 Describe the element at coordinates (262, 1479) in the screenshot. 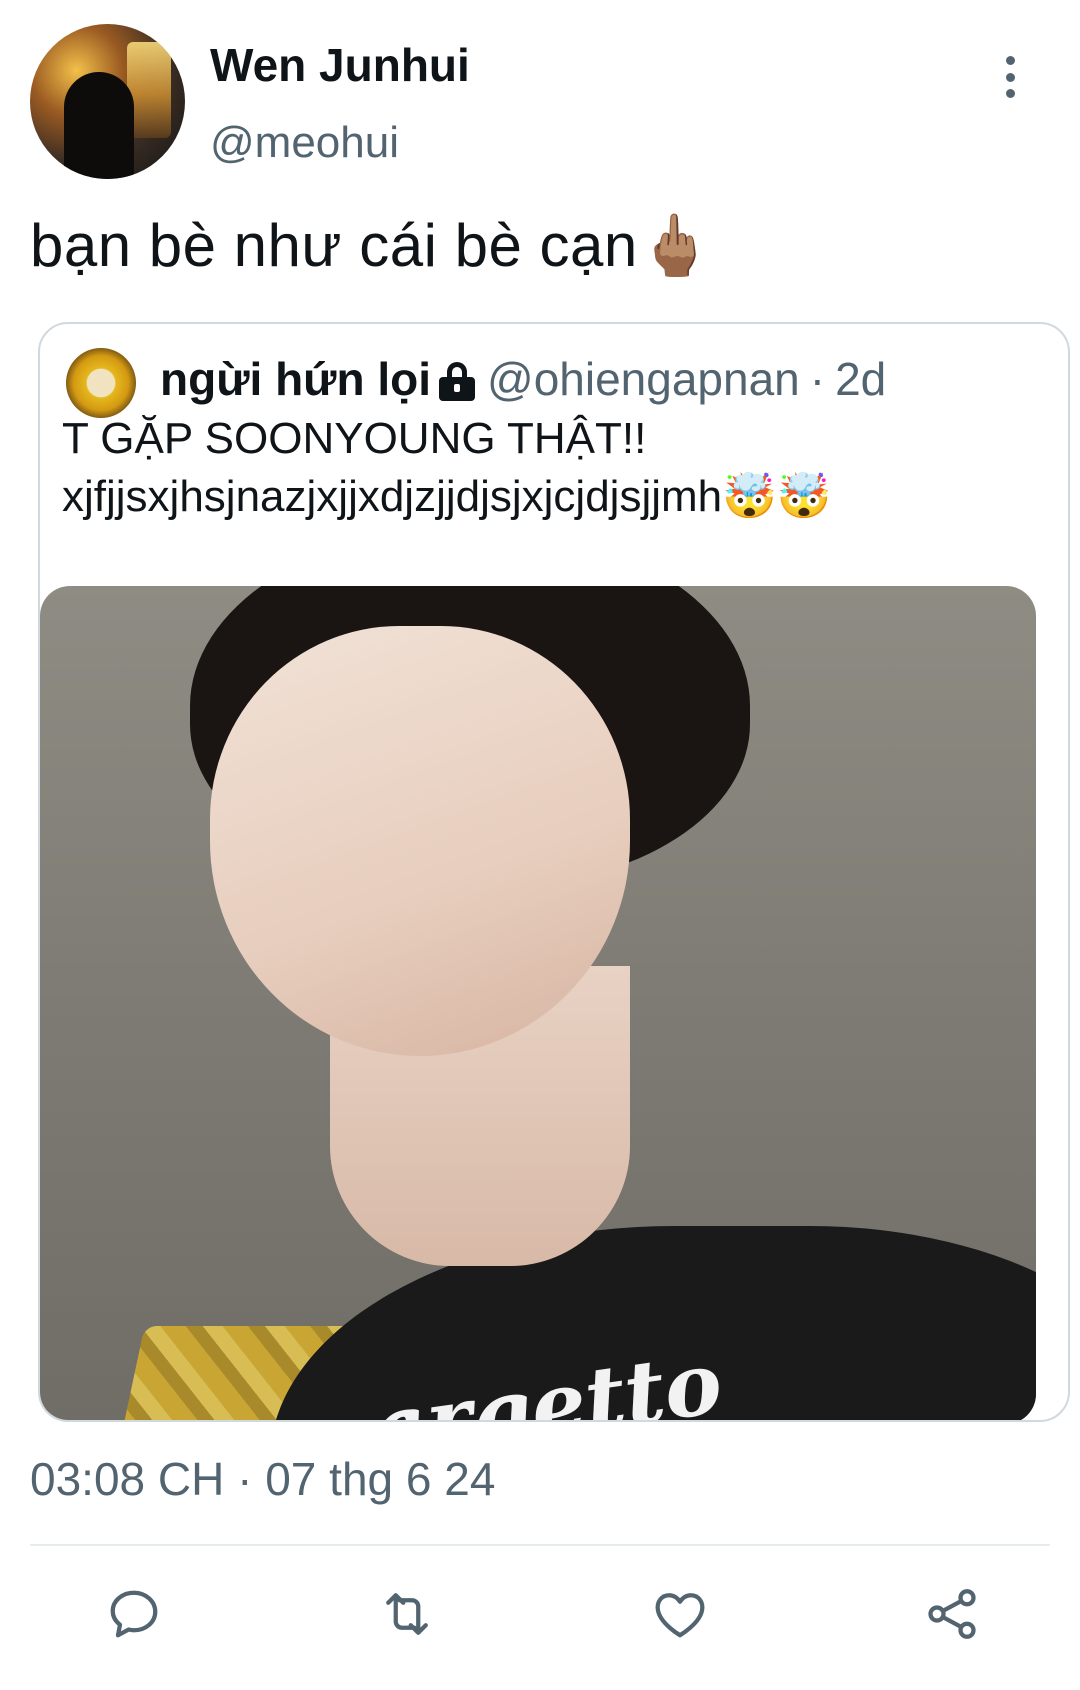

I see `tweet-timestamp: 03:08 CH · 07 thg 6 24` at that location.